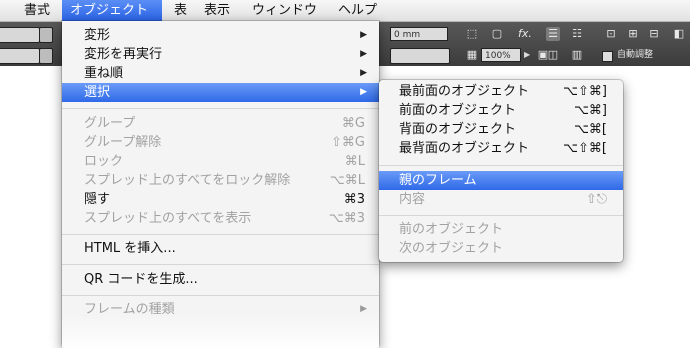 This screenshot has height=348, width=690. Describe the element at coordinates (97, 199) in the screenshot. I see `menu-item-label: 隠す` at that location.